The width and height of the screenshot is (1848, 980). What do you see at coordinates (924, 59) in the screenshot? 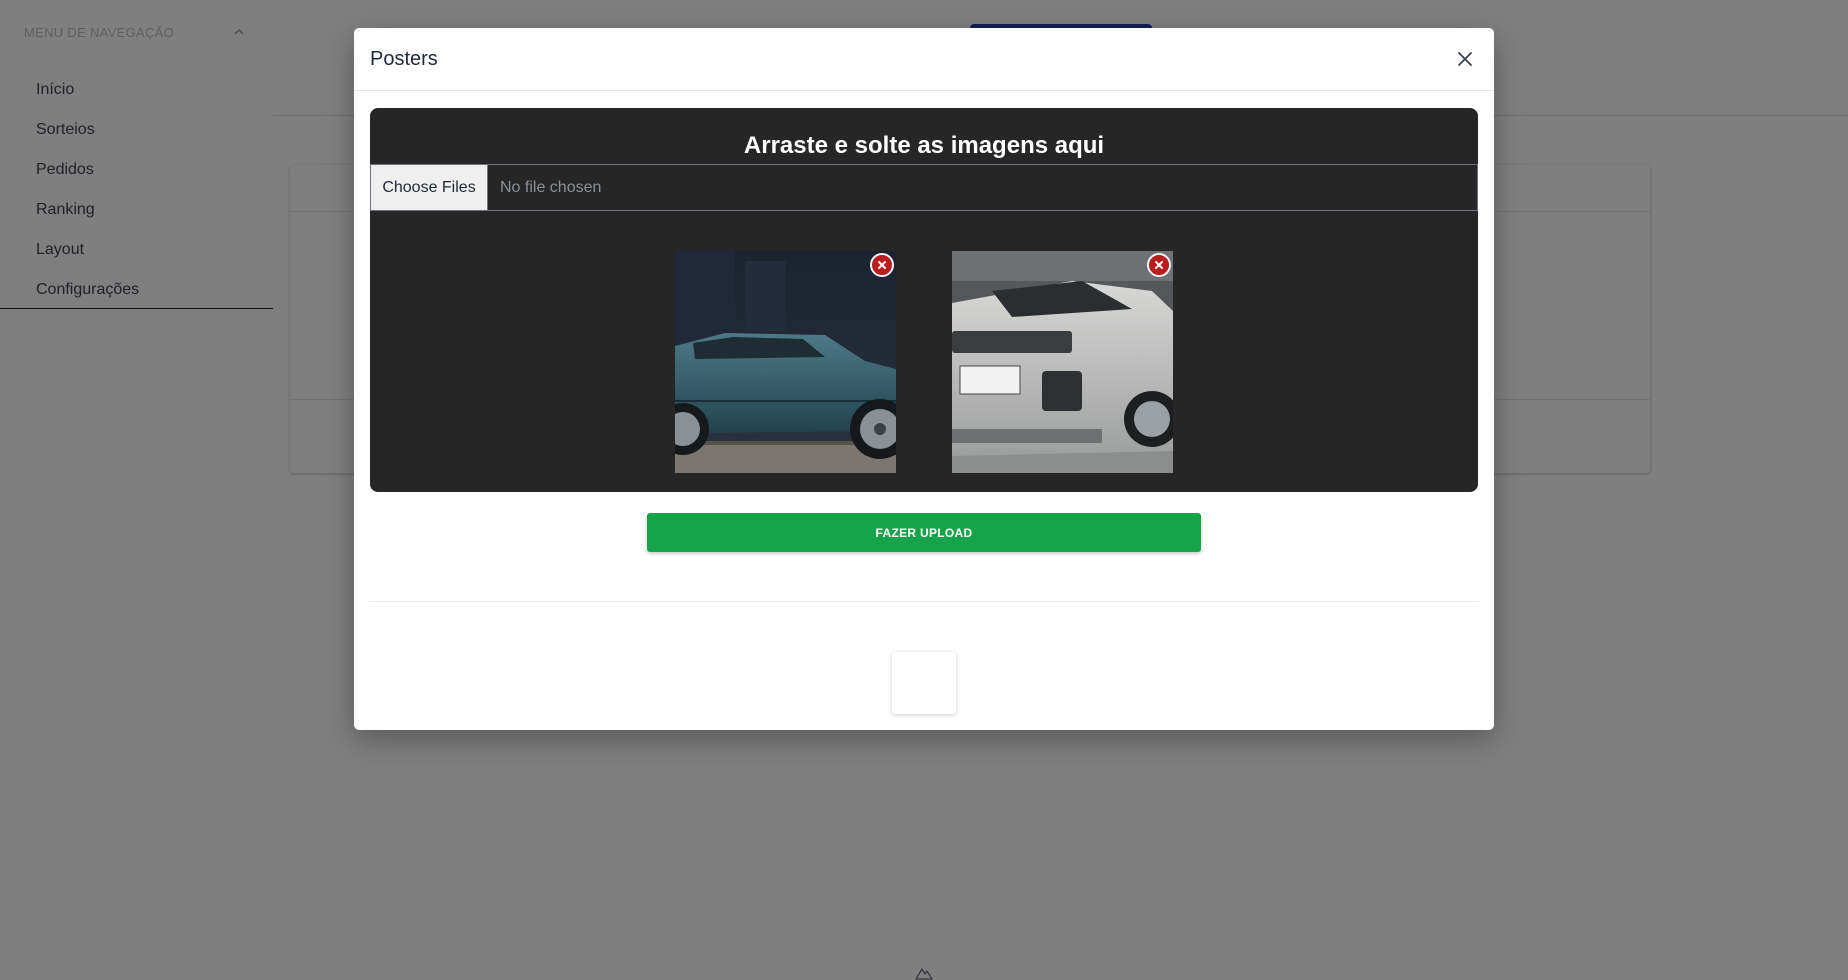
I see `modal-header: Posters` at bounding box center [924, 59].